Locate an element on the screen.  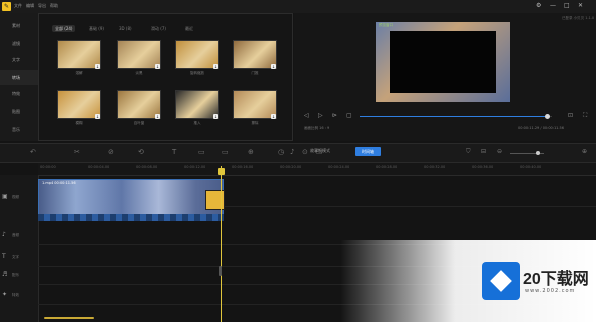
ruler-tick: 00:00:16.00 is located at coordinates (243, 167).